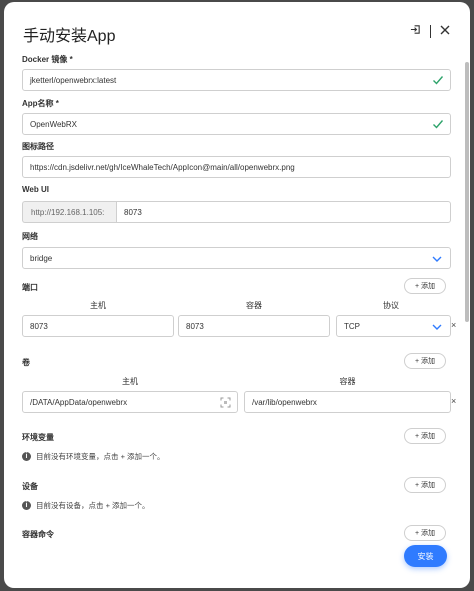  I want to click on add-port-label: 添加, so click(428, 286).